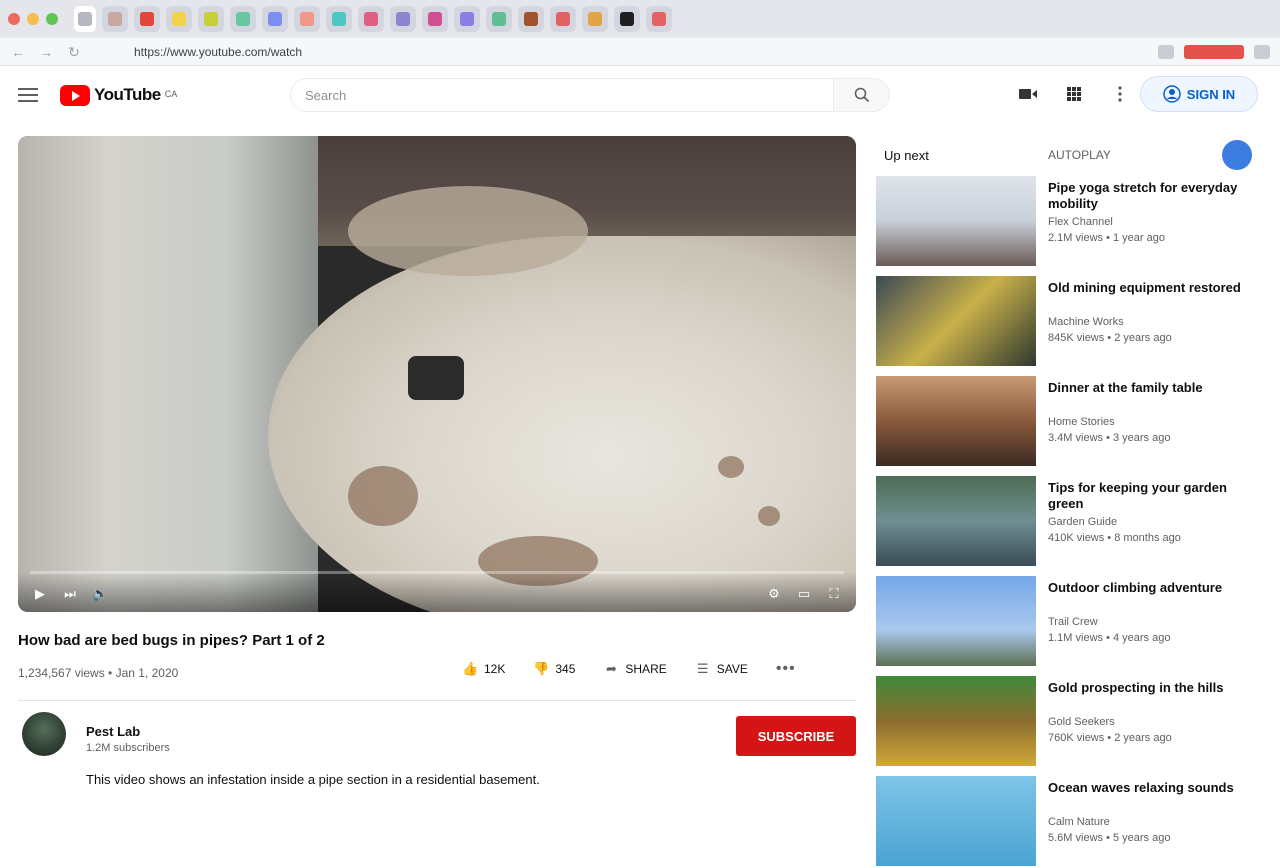 This screenshot has width=1280, height=868. I want to click on extensions-area, so click(1214, 51).